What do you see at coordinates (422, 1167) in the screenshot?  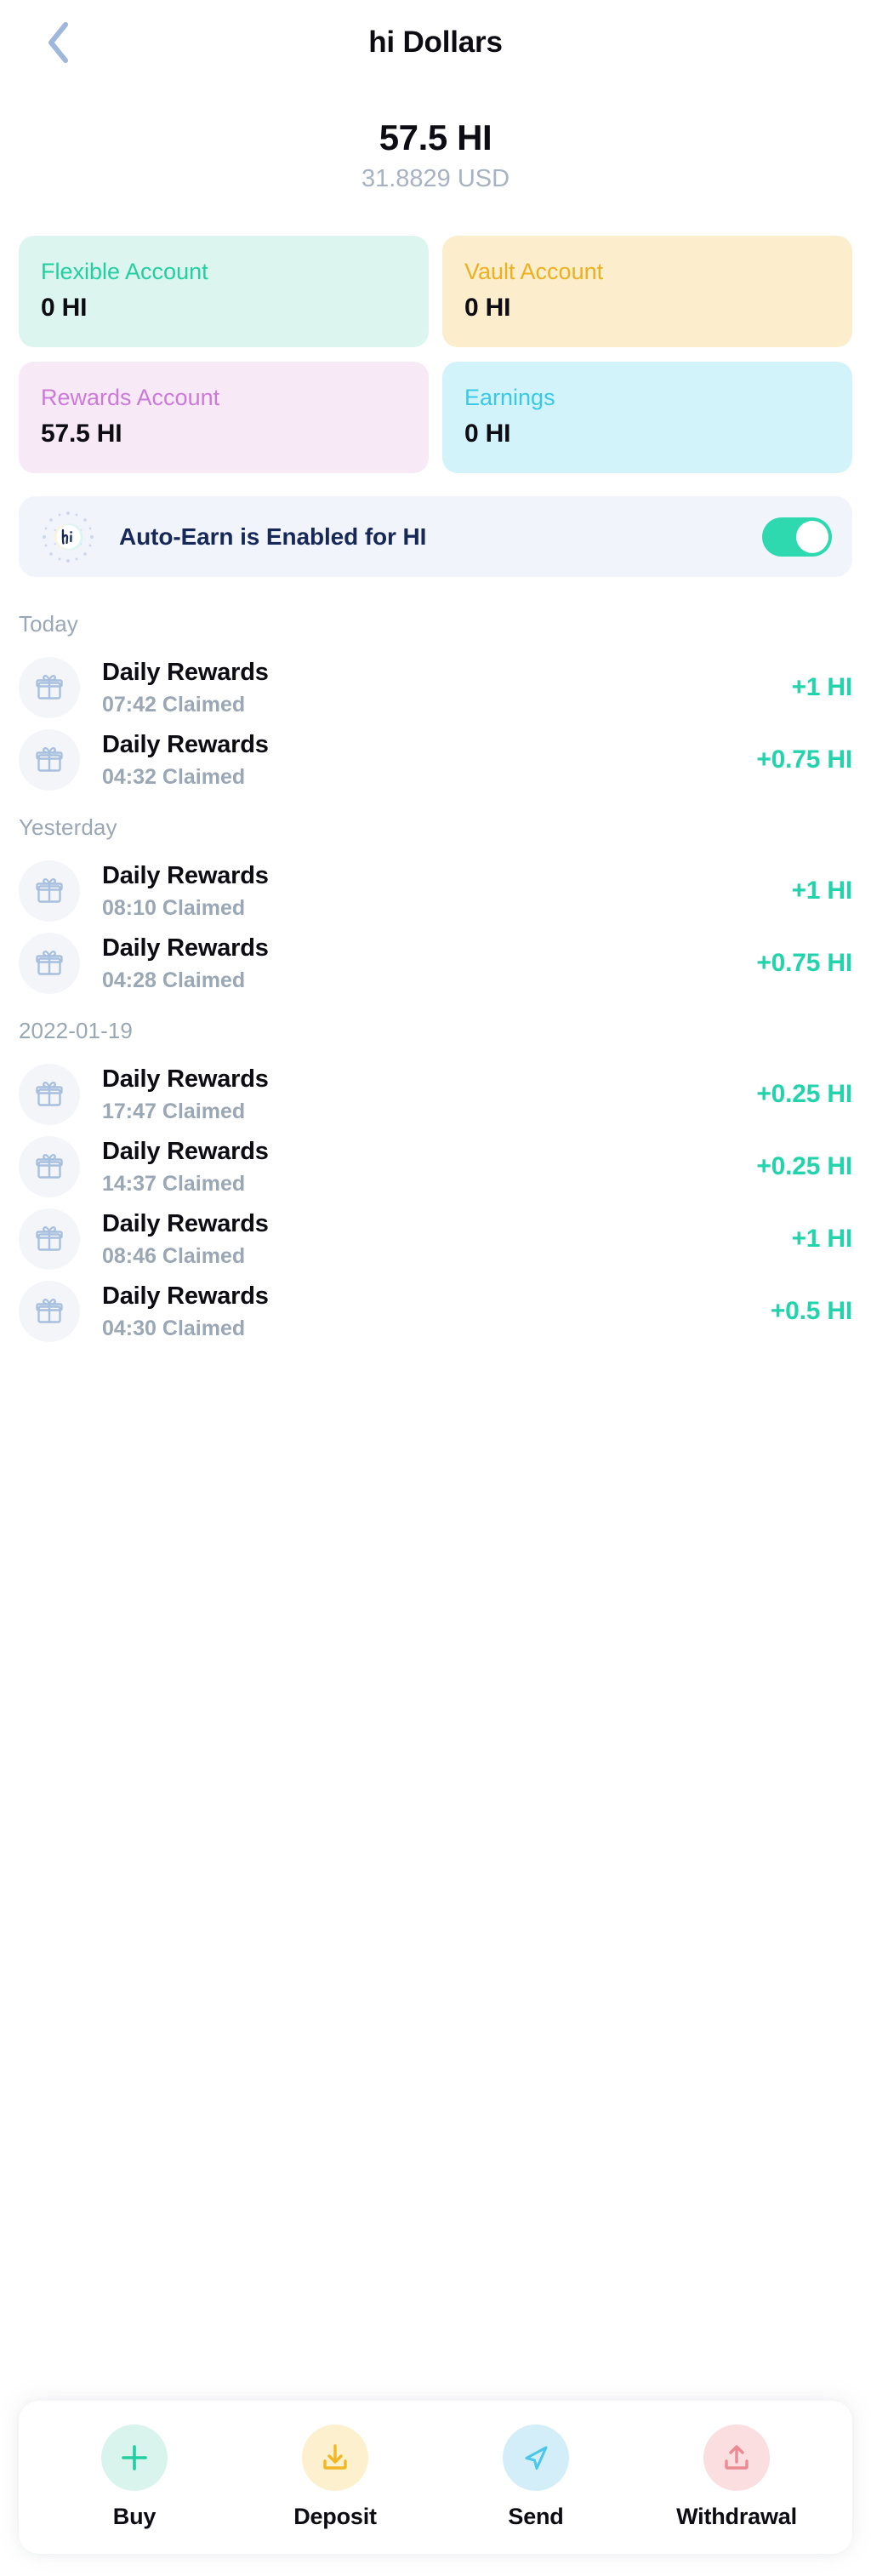 I see `transaction-text: Daily Rewards 14:37 Claimed` at bounding box center [422, 1167].